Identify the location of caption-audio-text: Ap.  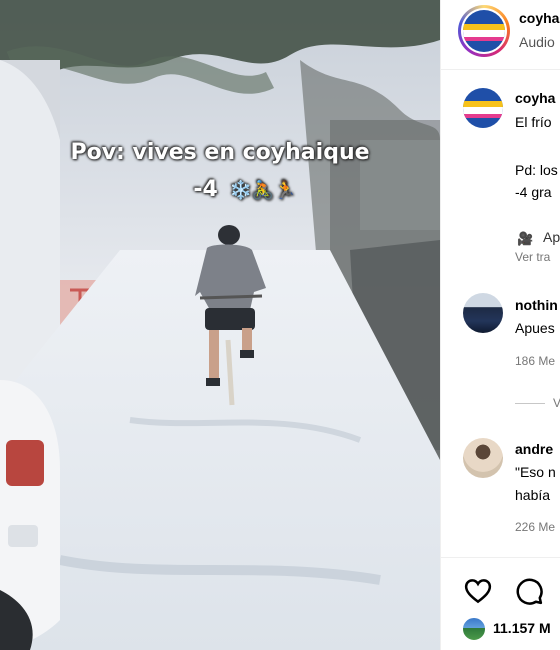
(551, 237).